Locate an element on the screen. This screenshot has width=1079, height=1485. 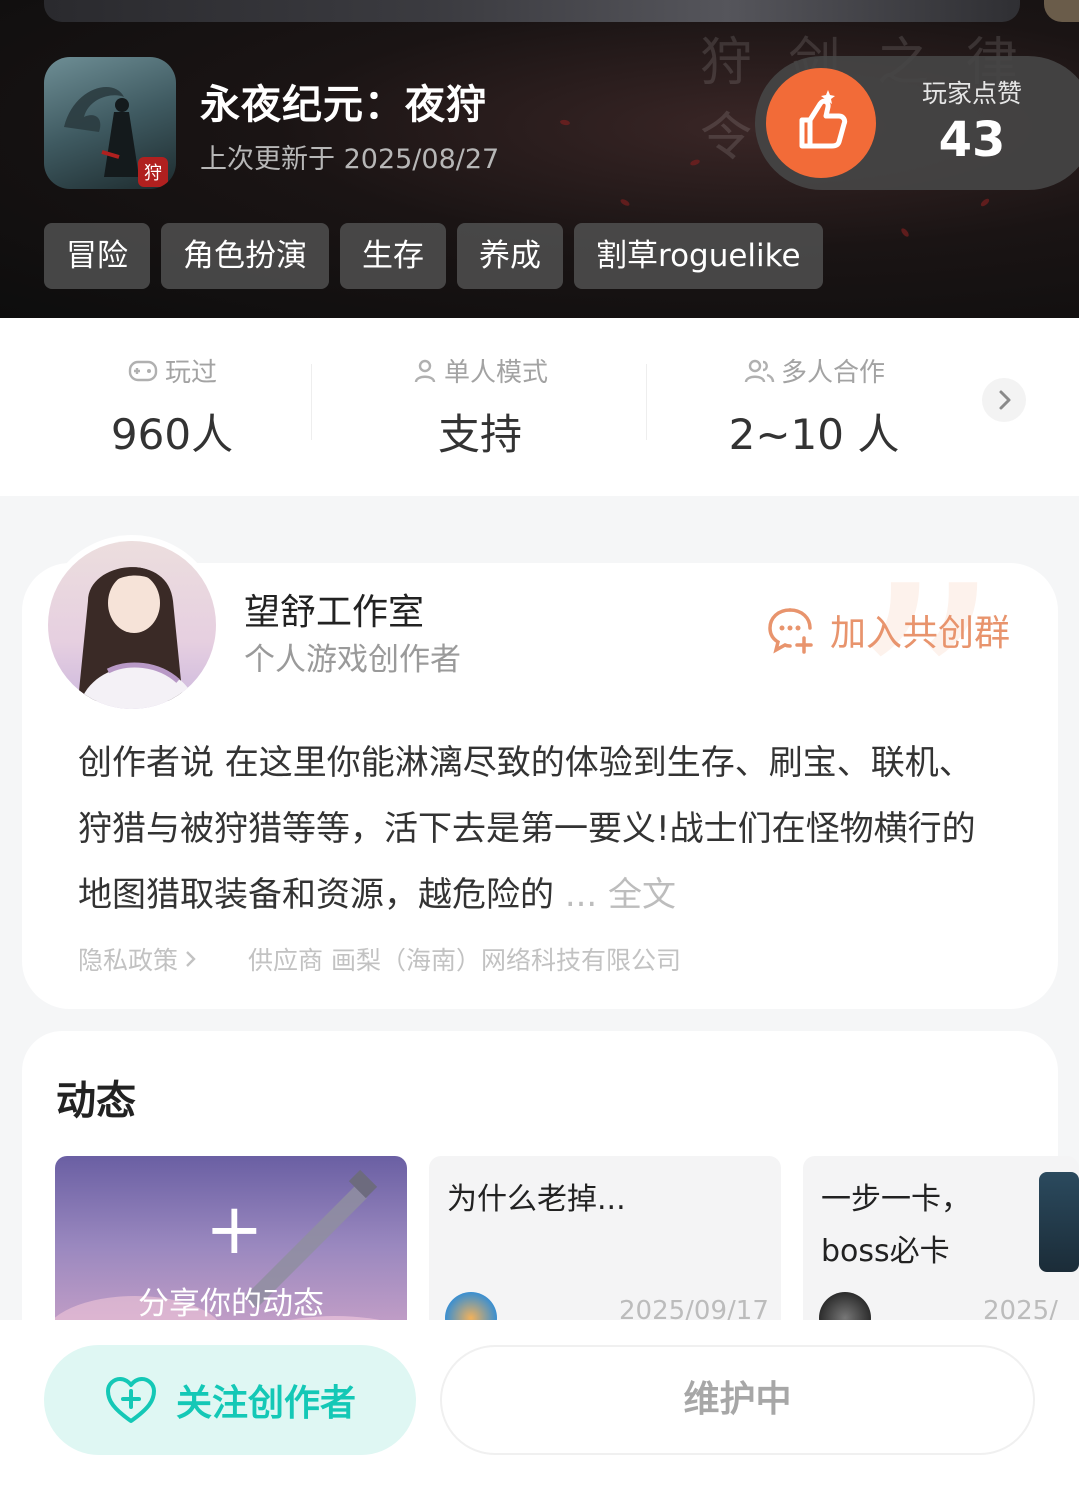
post-thumbnail is located at coordinates (1059, 1222).